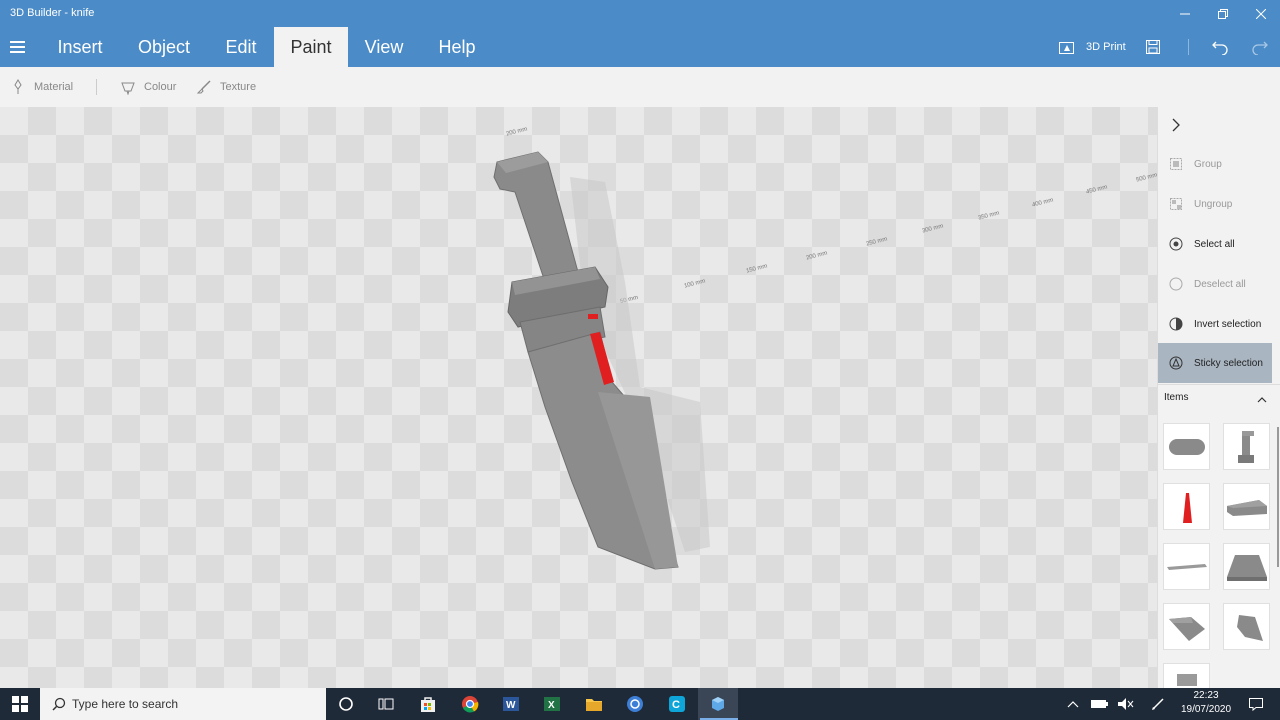 Image resolution: width=1280 pixels, height=720 pixels. I want to click on collapse-panel-button, so click(1176, 127).